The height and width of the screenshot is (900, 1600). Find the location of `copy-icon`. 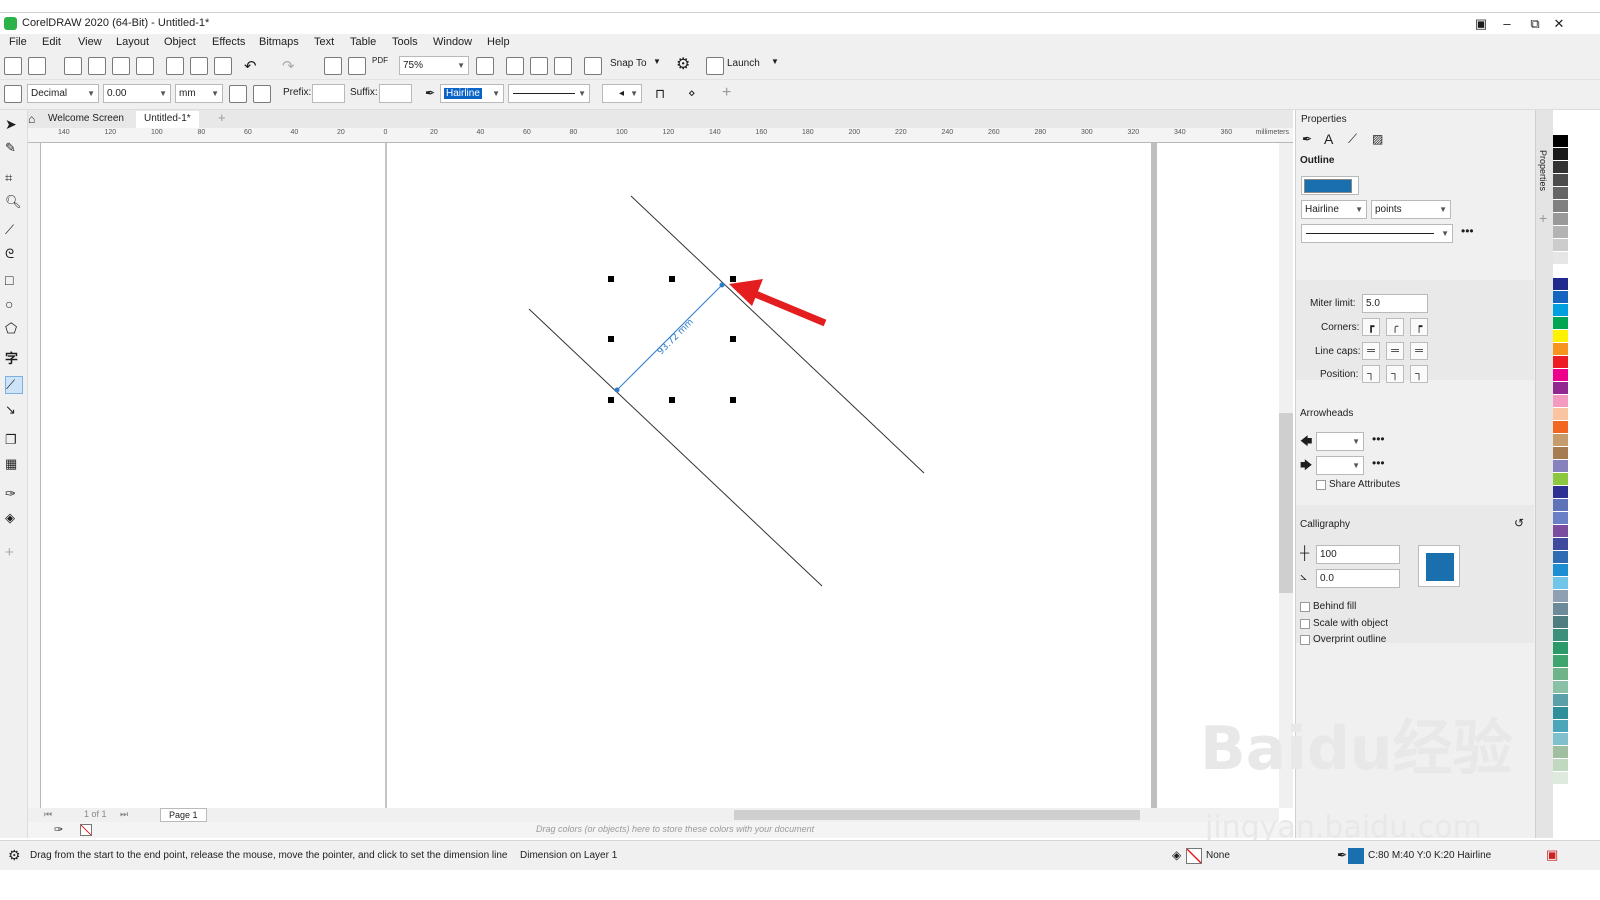

copy-icon is located at coordinates (199, 66).